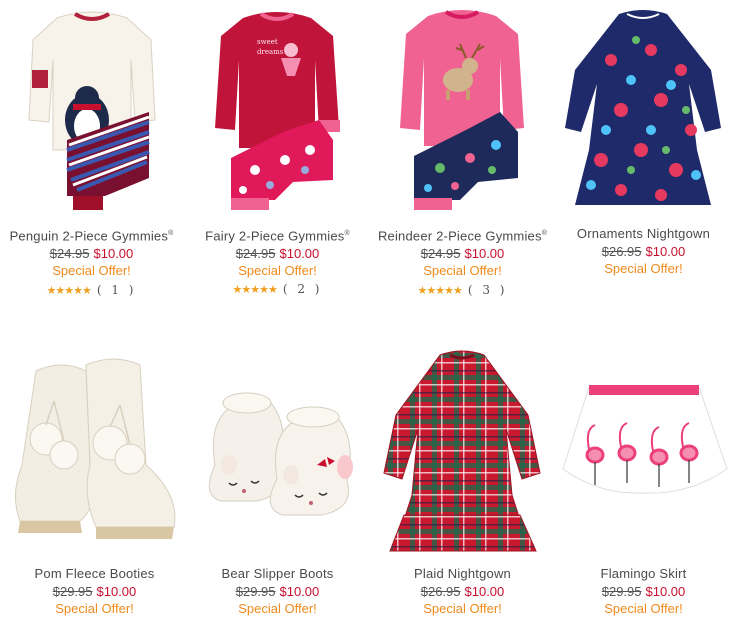 The width and height of the screenshot is (735, 622). Describe the element at coordinates (643, 107) in the screenshot. I see `ornaments-nightgown-image` at that location.